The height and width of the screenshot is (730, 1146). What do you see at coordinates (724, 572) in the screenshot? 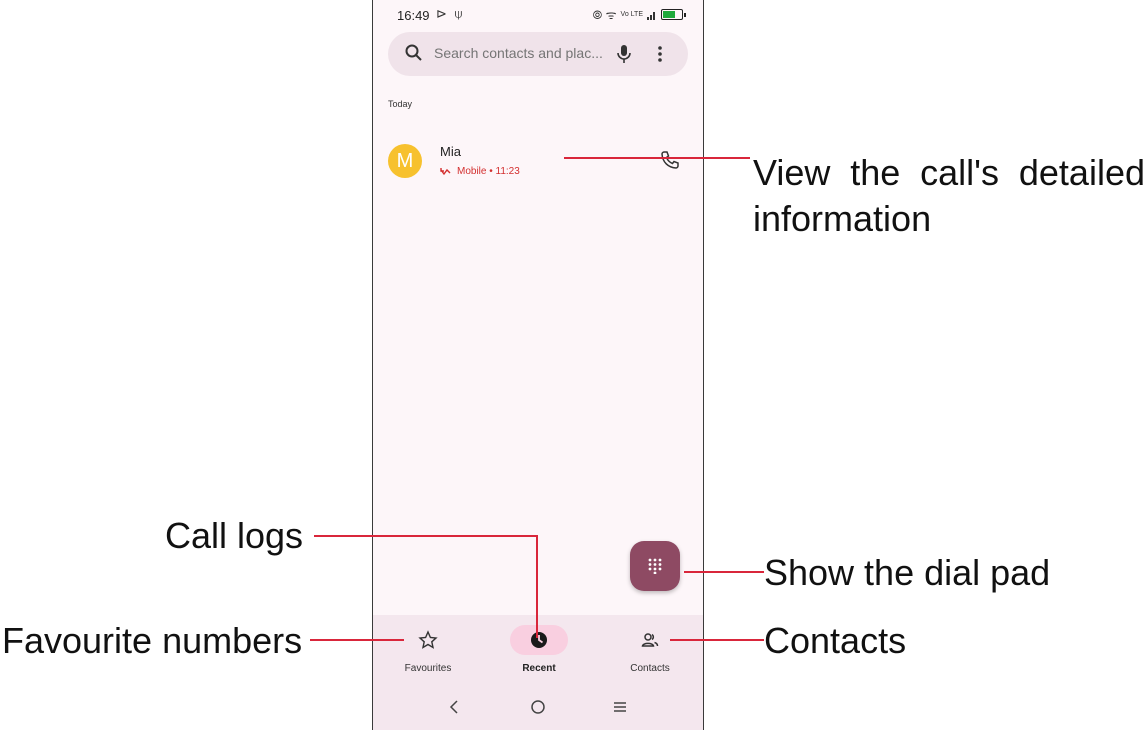
I see `leader-line-dial-pad` at bounding box center [724, 572].